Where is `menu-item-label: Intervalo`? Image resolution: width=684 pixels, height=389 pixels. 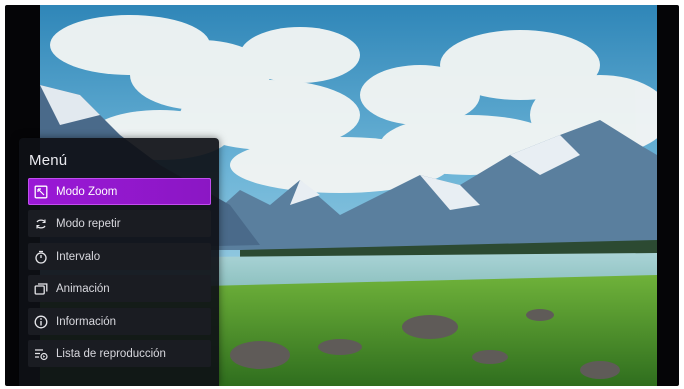 menu-item-label: Intervalo is located at coordinates (78, 256).